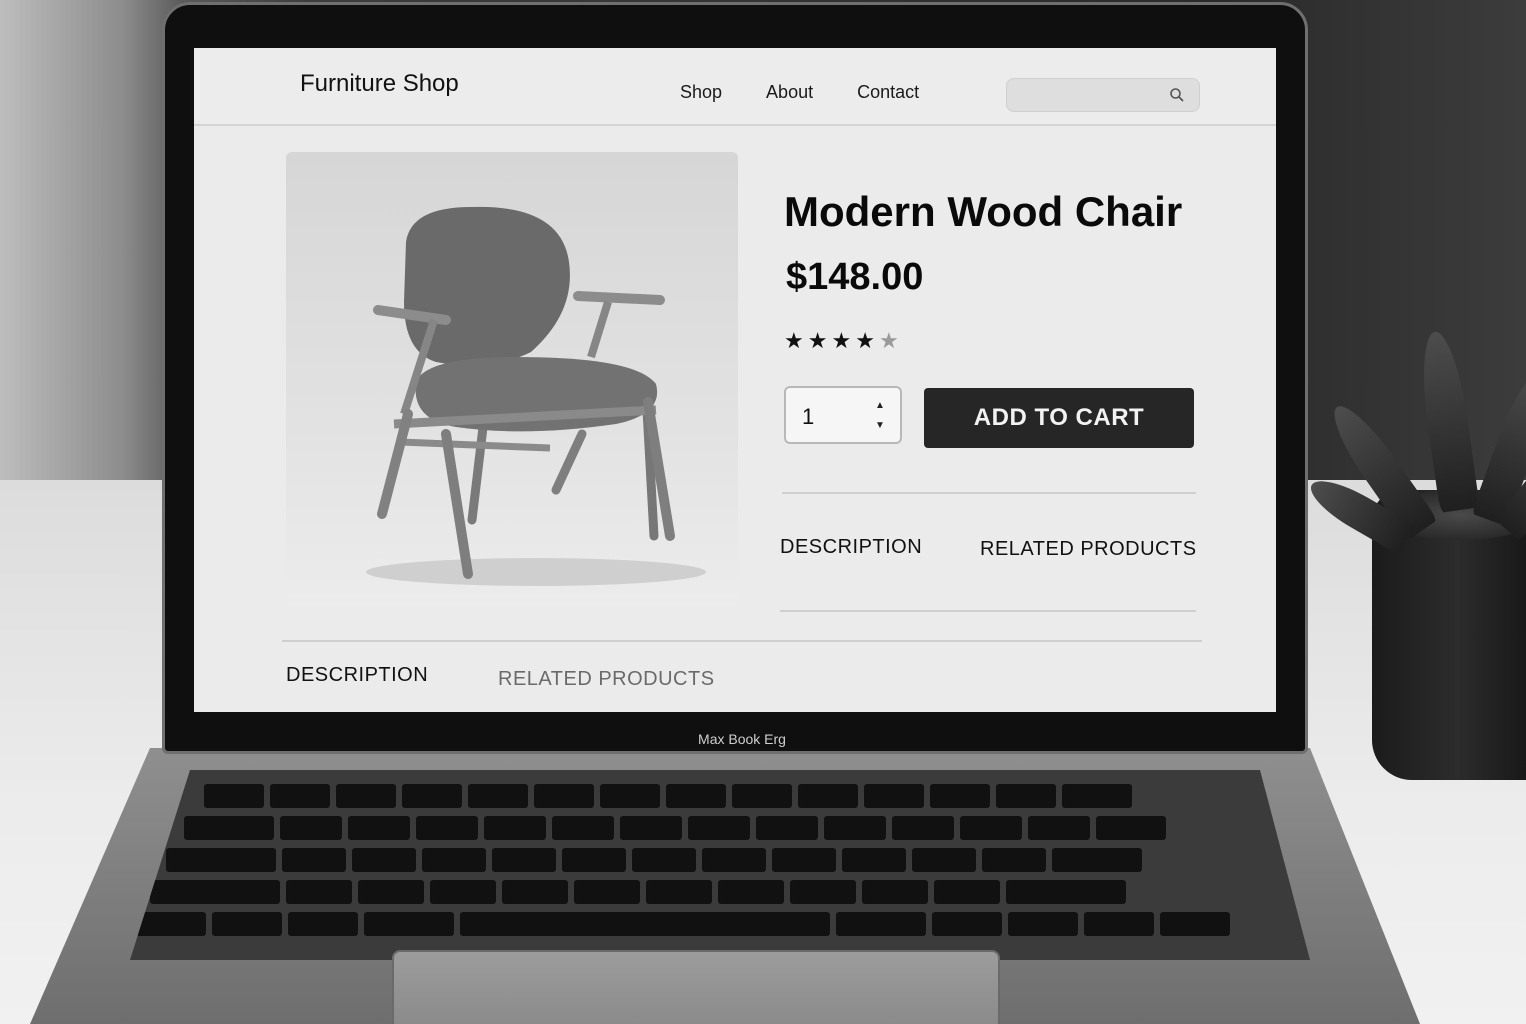  Describe the element at coordinates (983, 211) in the screenshot. I see `product-title: Modern Wood Chair` at that location.